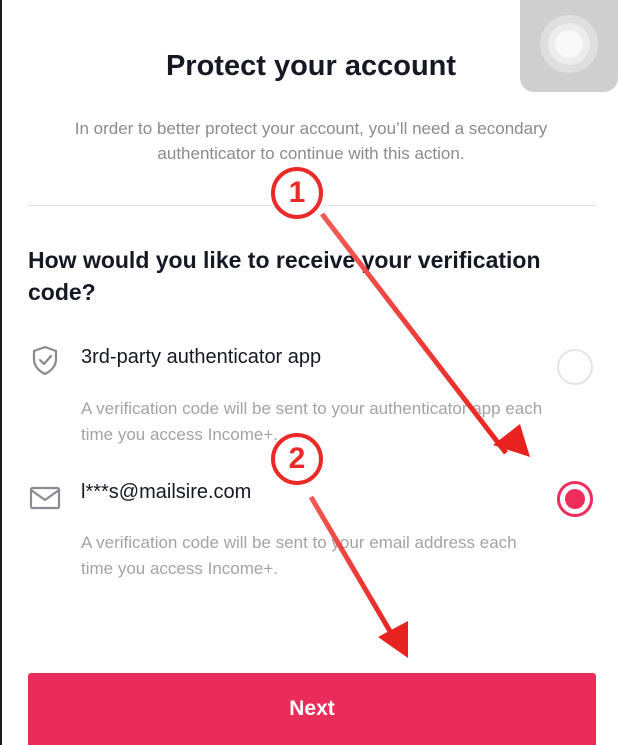 The width and height of the screenshot is (622, 745). What do you see at coordinates (201, 357) in the screenshot?
I see `option-title: 3rd-party authenticator app` at bounding box center [201, 357].